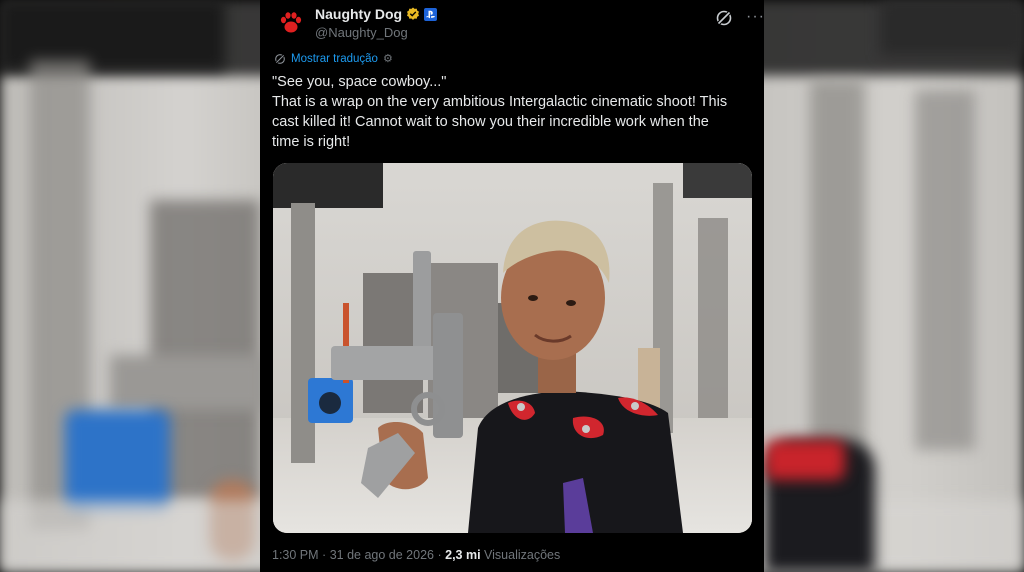  I want to click on gear-icon: ⚙, so click(388, 58).